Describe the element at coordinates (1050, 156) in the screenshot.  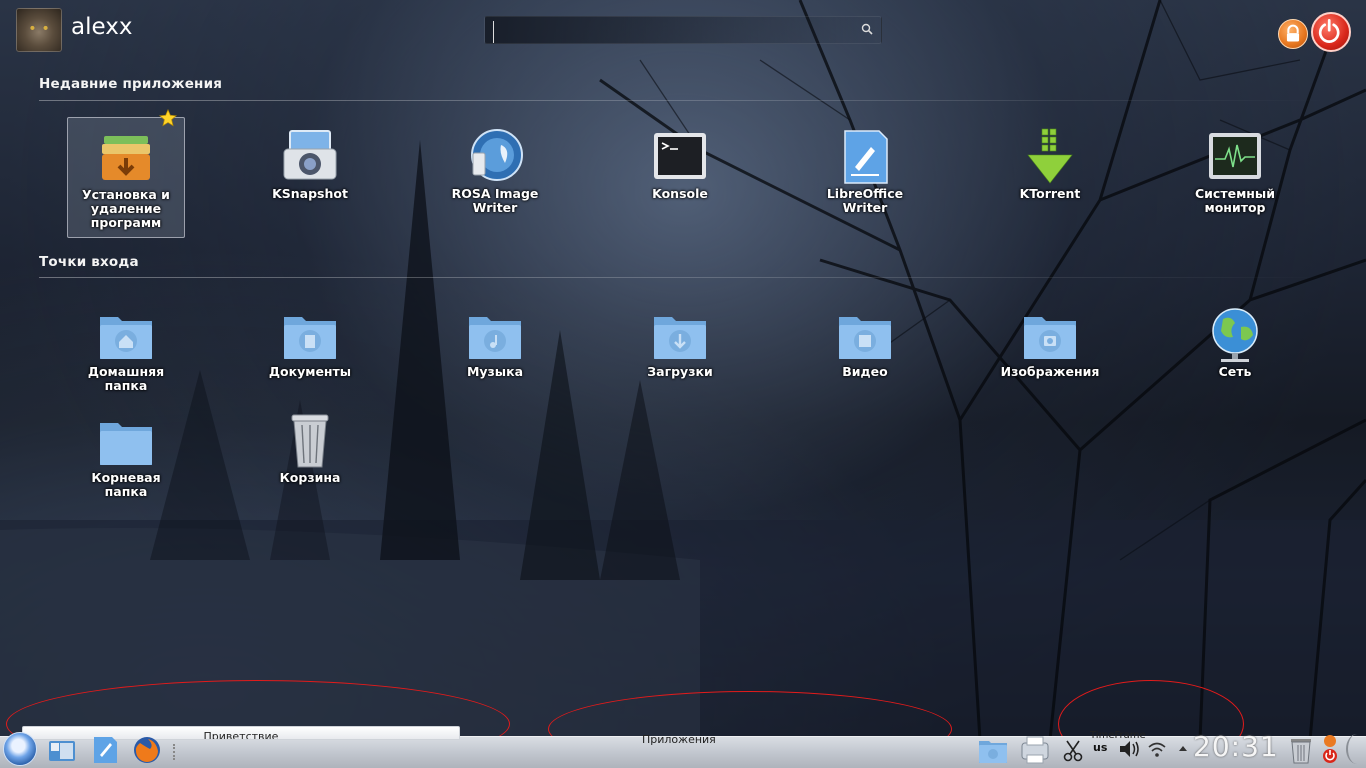
I see `torrent-icon` at that location.